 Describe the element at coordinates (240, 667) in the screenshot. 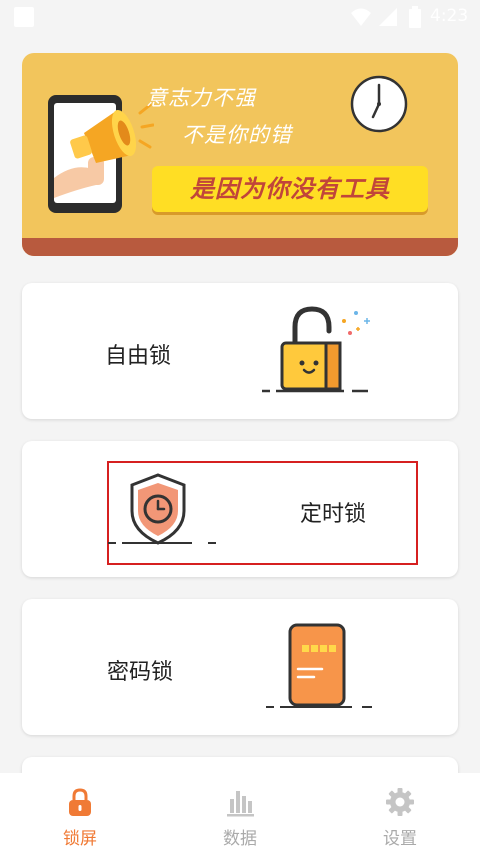

I see `password-lock-card: 密码锁` at that location.